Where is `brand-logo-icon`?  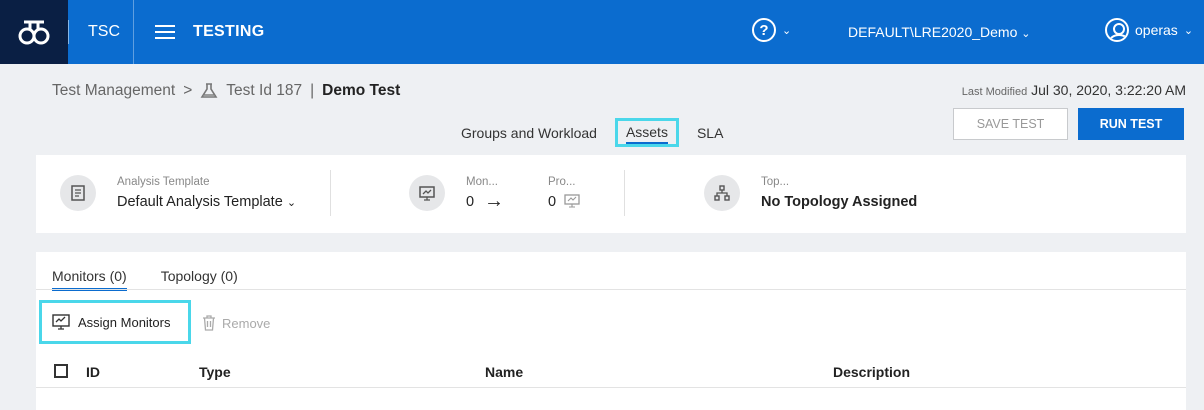
brand-logo-icon is located at coordinates (34, 32).